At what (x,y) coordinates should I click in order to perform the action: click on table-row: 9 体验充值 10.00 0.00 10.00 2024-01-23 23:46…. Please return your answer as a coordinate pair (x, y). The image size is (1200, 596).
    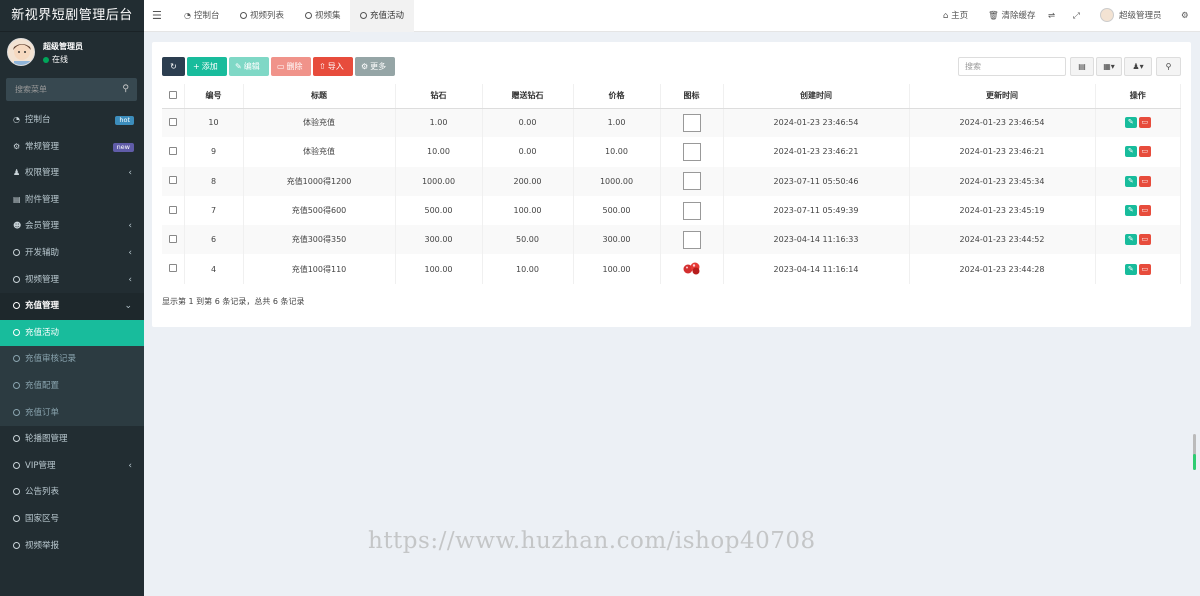
    Looking at the image, I should click on (671, 152).